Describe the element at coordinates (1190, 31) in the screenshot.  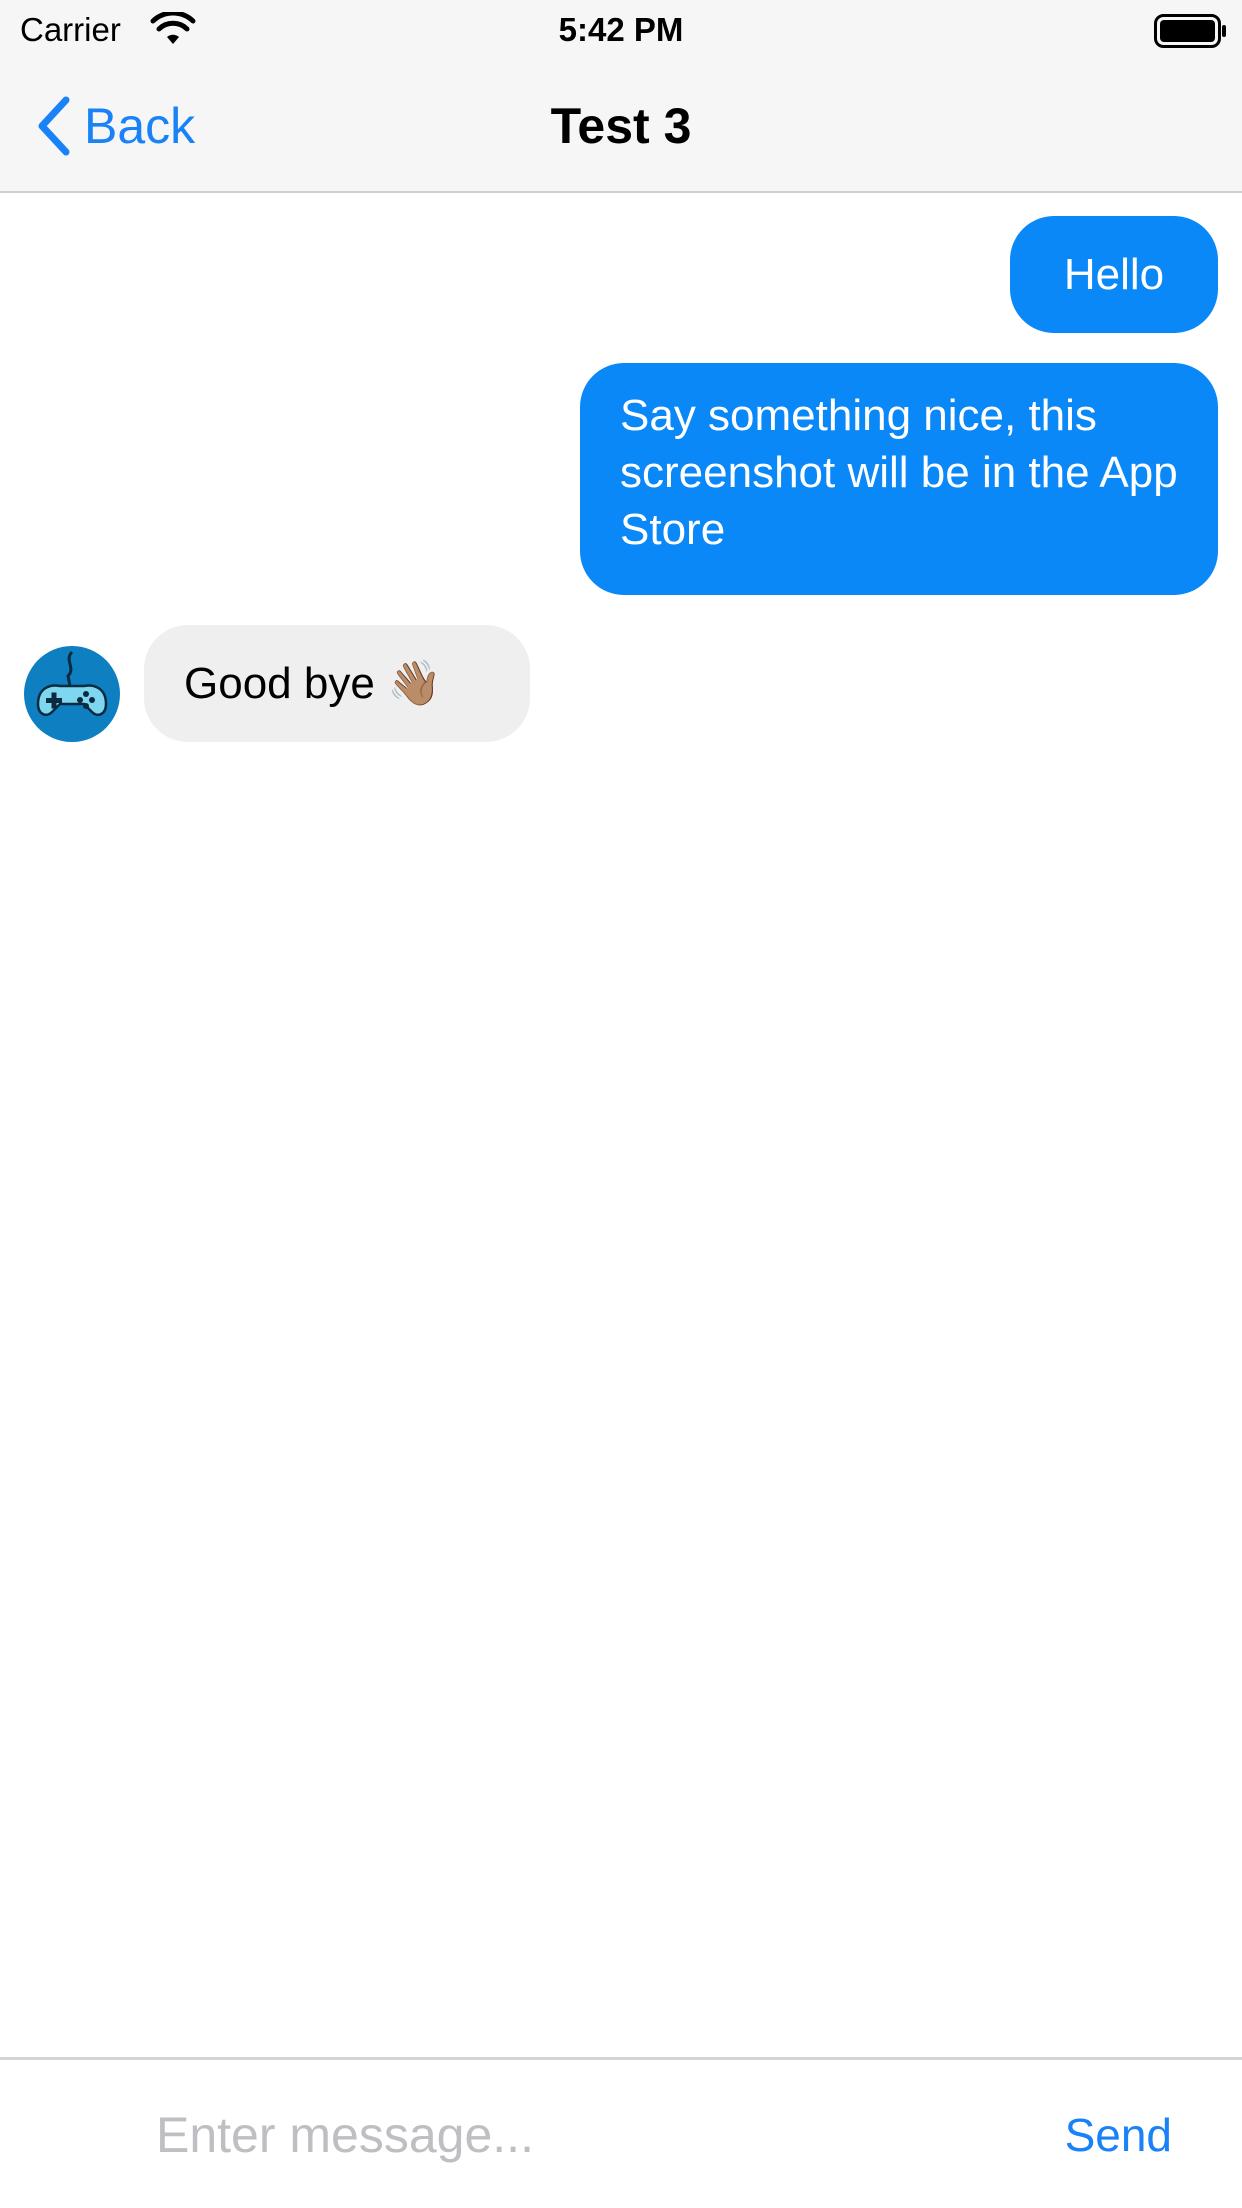
I see `battery-icon` at that location.